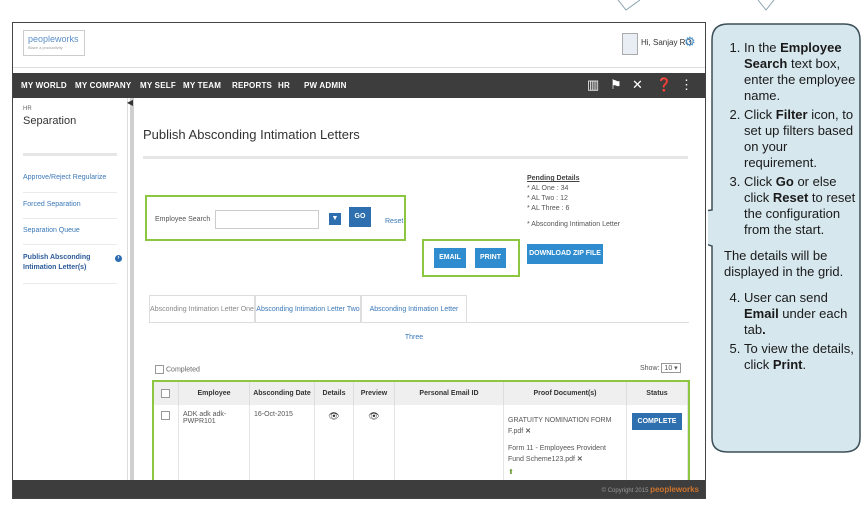 The width and height of the screenshot is (867, 507). I want to click on select-all-checkbox, so click(165, 393).